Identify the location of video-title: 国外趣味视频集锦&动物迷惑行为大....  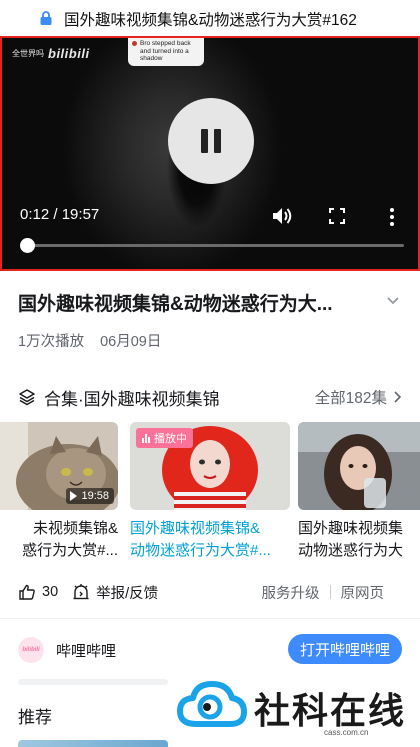
(175, 304).